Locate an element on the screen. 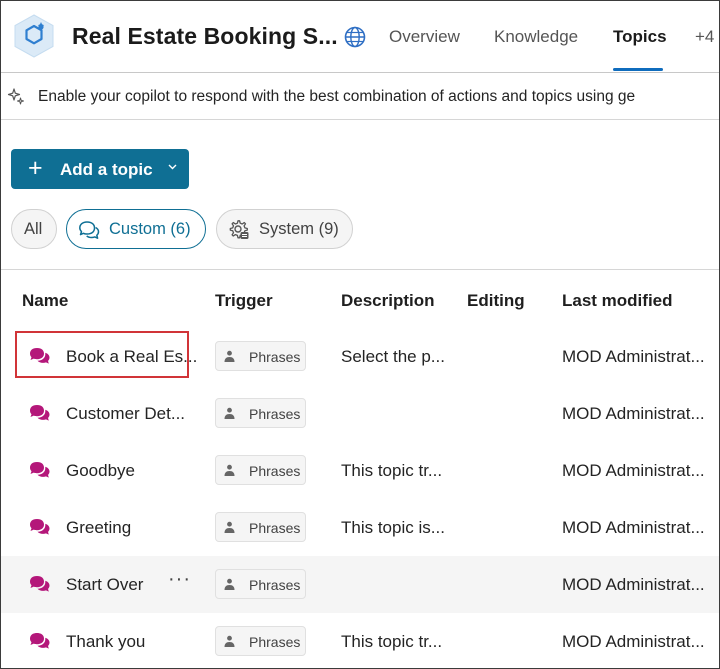 The image size is (720, 669). column-editing: Editing is located at coordinates (496, 301).